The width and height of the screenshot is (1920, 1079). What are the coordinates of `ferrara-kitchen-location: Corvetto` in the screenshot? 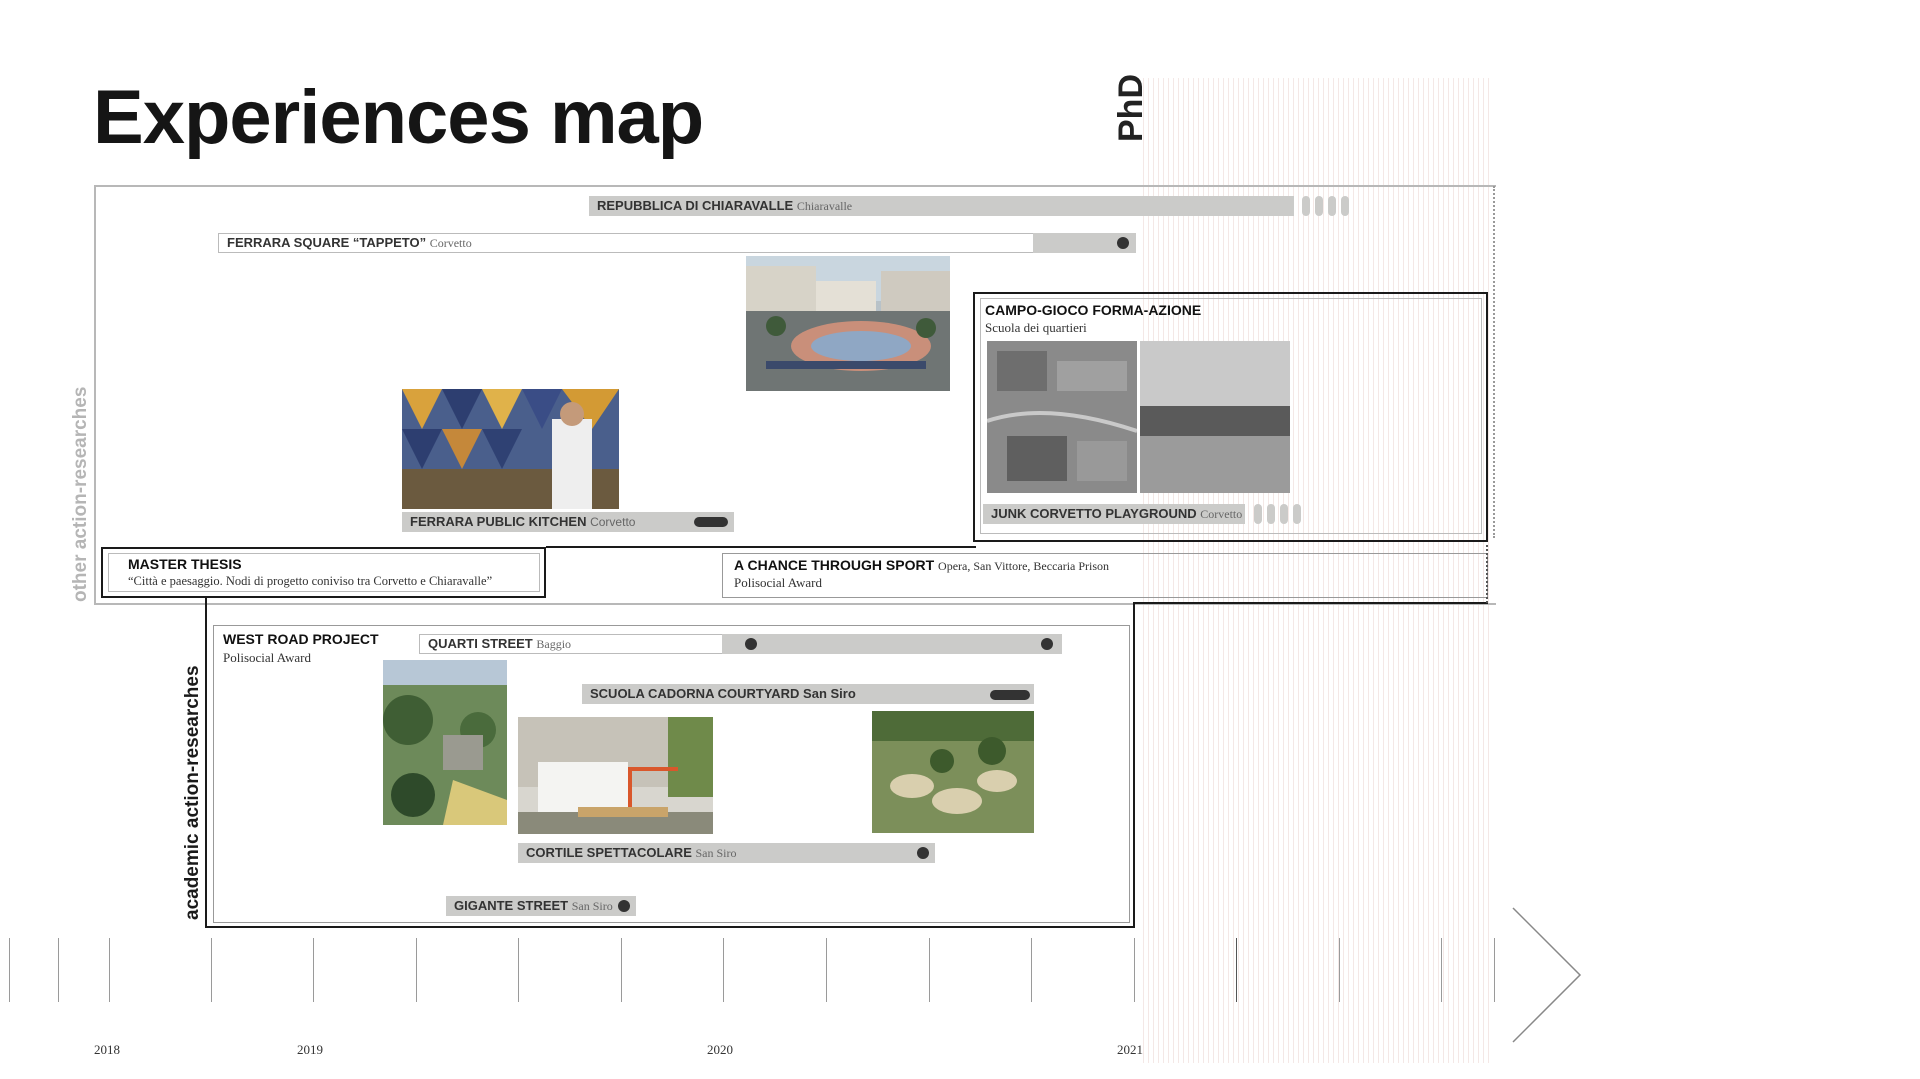 It's located at (613, 522).